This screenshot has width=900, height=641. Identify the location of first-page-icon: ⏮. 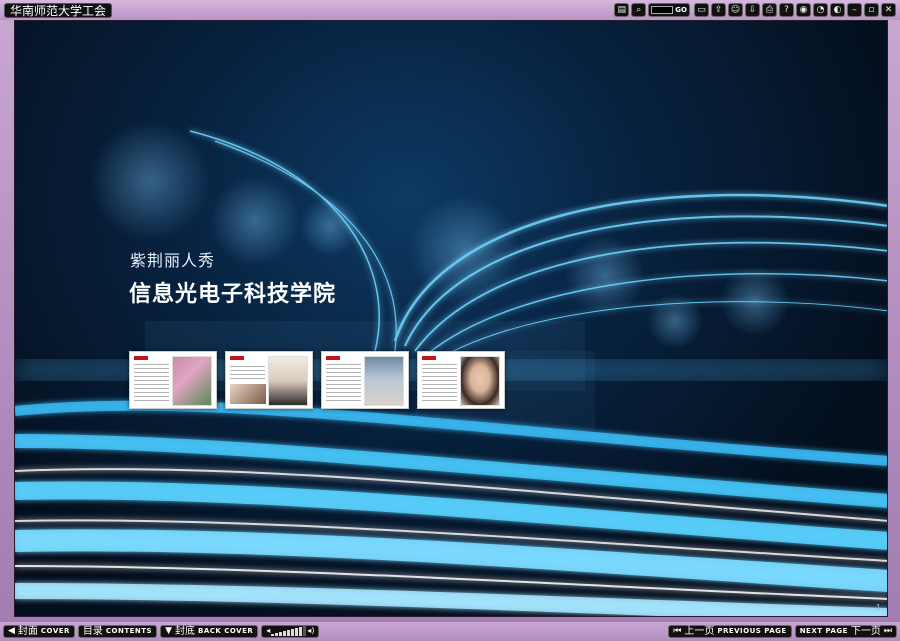
(677, 631).